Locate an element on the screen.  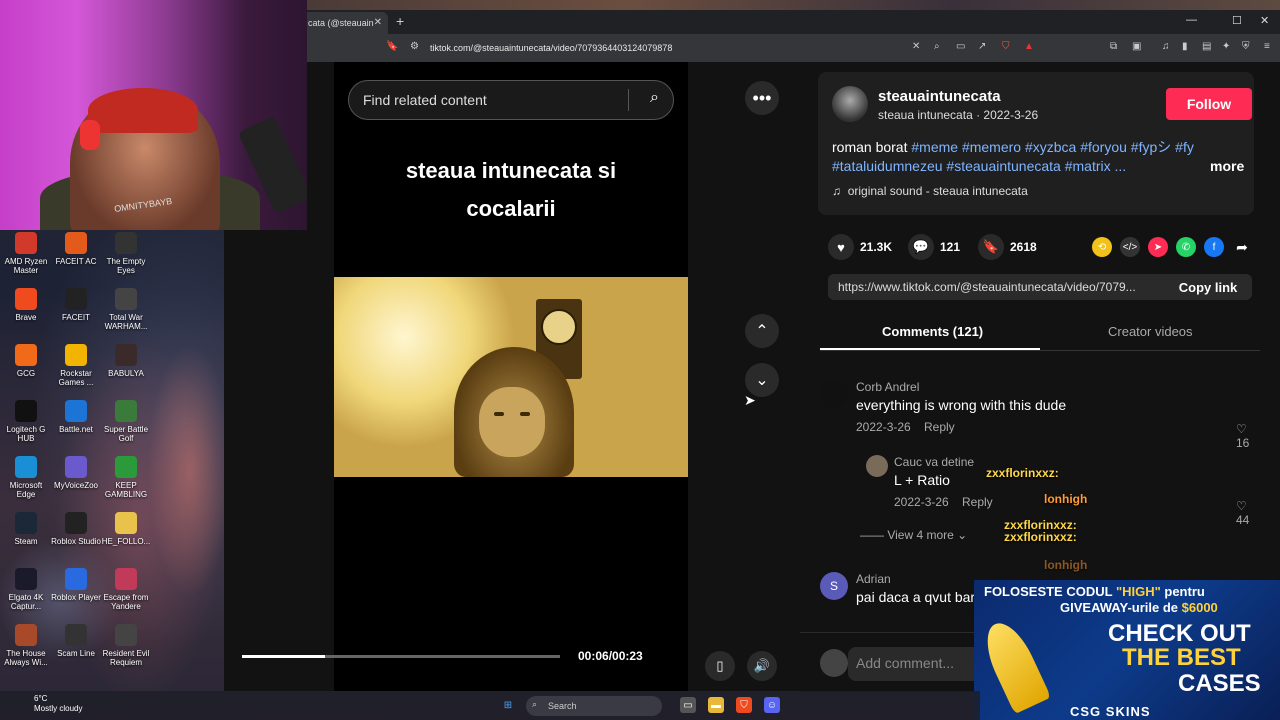
taskbar-search: ⌕ Search is located at coordinates (594, 706).